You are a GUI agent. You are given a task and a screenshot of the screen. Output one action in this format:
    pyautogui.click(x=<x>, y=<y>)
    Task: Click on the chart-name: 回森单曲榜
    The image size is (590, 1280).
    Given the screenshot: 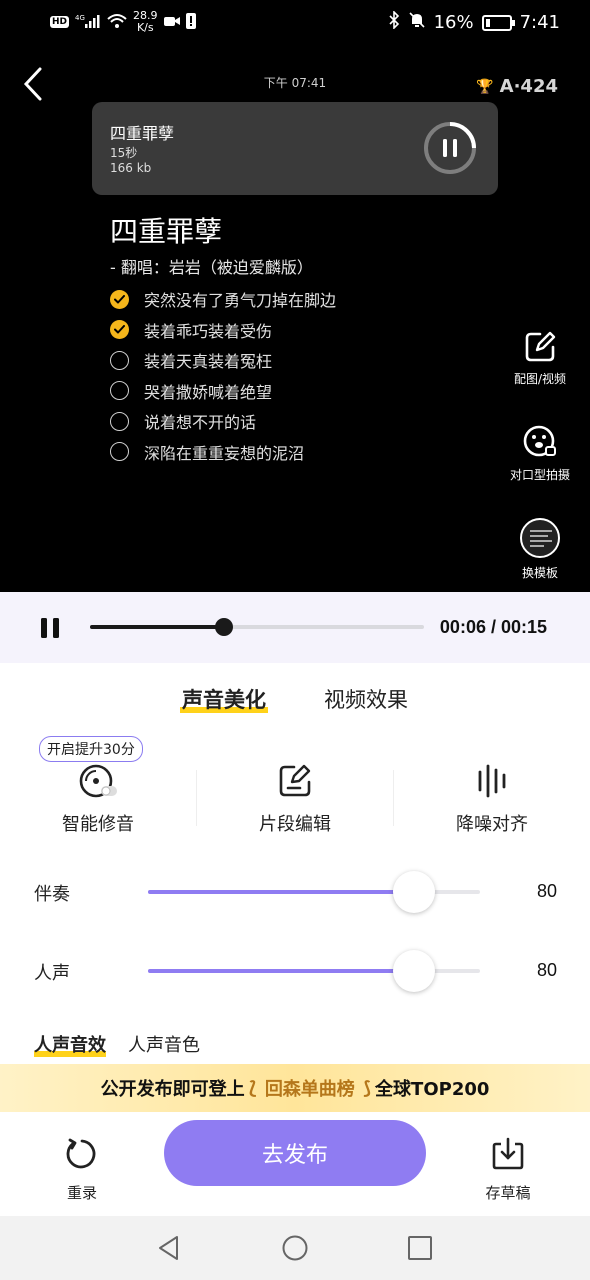 What is the action you would take?
    pyautogui.click(x=309, y=1089)
    